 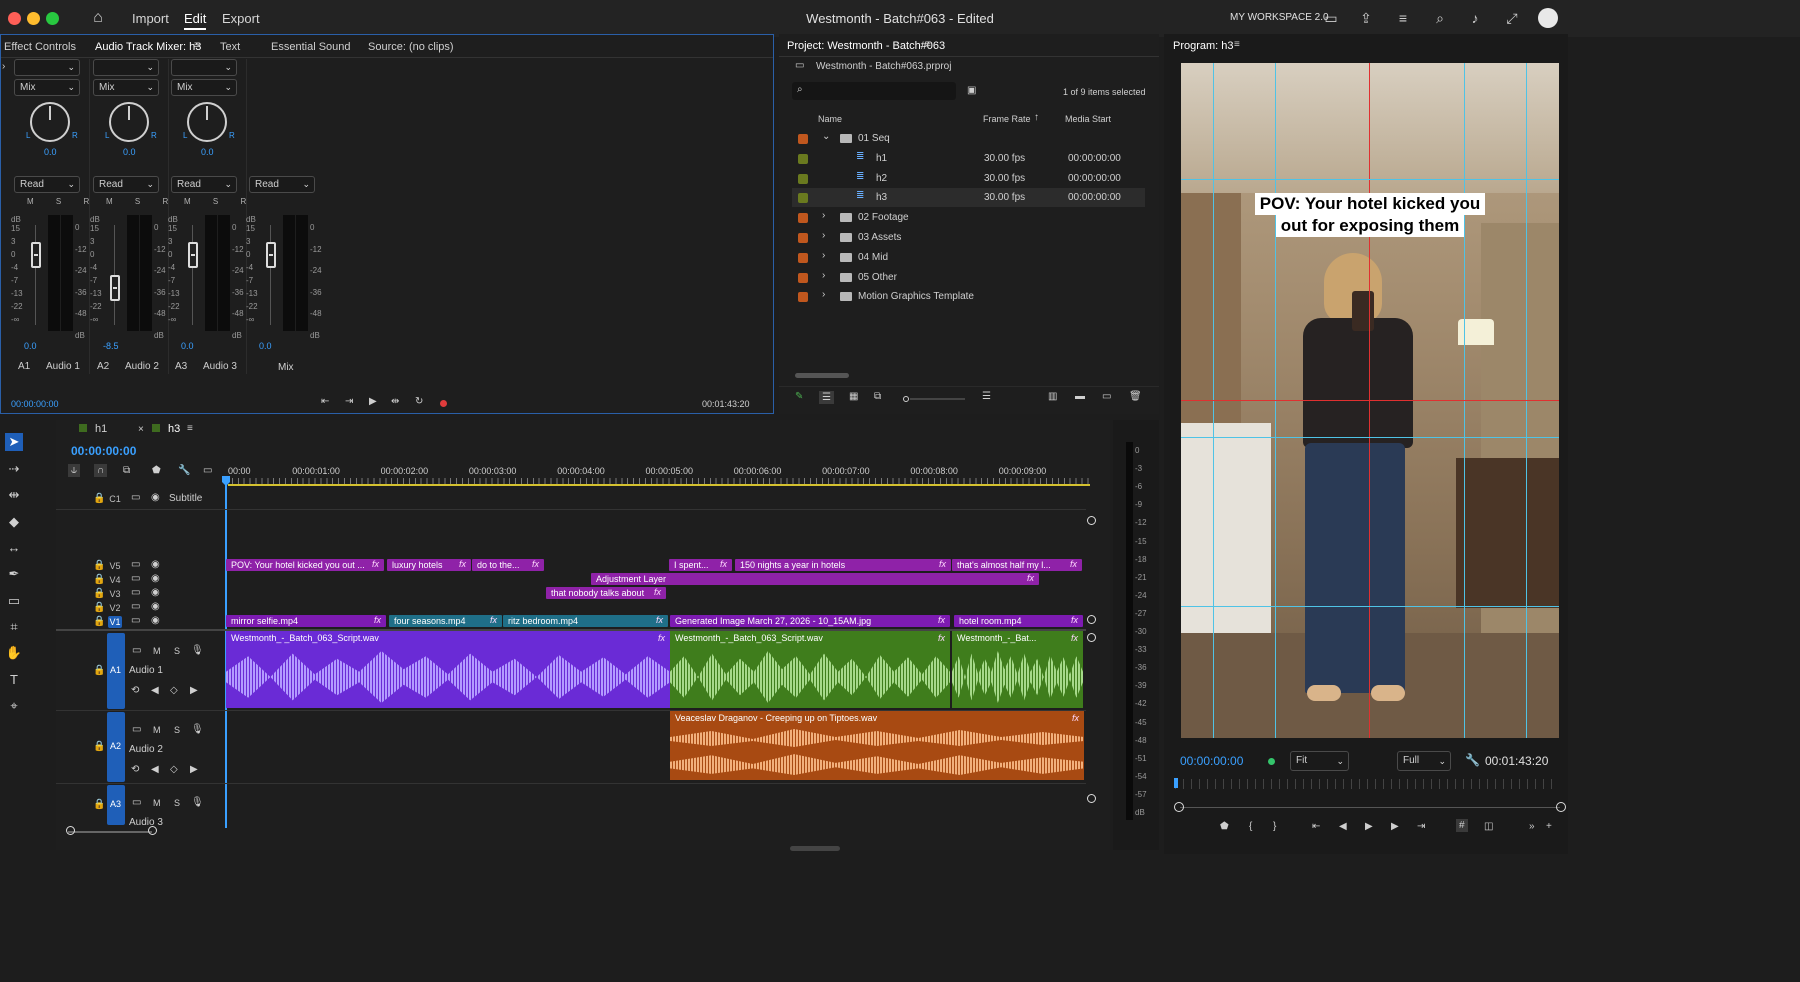 What do you see at coordinates (1036, 117) in the screenshot?
I see `sort-ascending-icon: ↑` at bounding box center [1036, 117].